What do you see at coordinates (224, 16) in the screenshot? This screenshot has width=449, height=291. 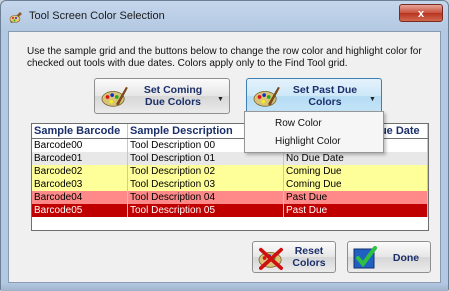 I see `title-bar: Tool Screen Color Selection x` at bounding box center [224, 16].